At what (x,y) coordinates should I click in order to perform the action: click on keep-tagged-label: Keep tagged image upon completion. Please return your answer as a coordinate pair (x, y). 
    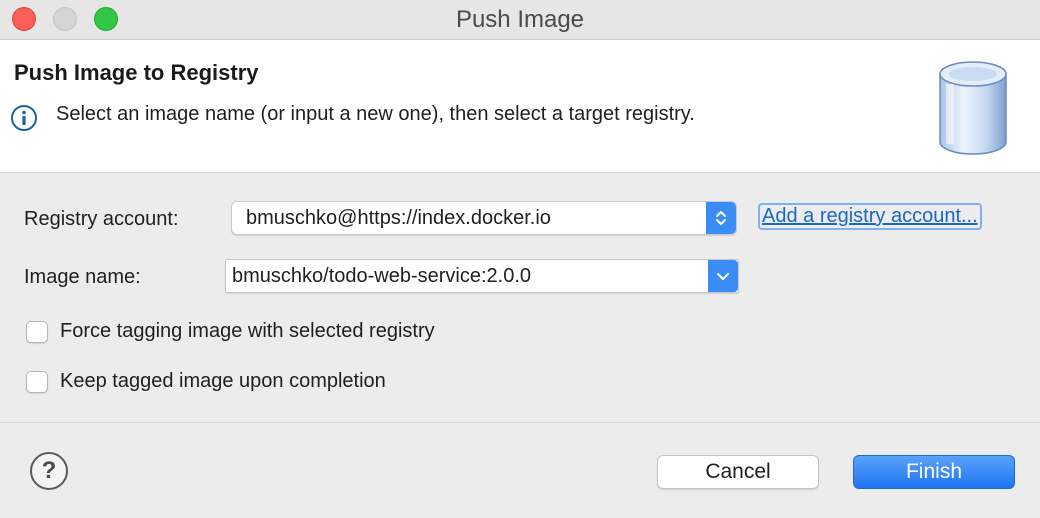
    Looking at the image, I should click on (223, 381).